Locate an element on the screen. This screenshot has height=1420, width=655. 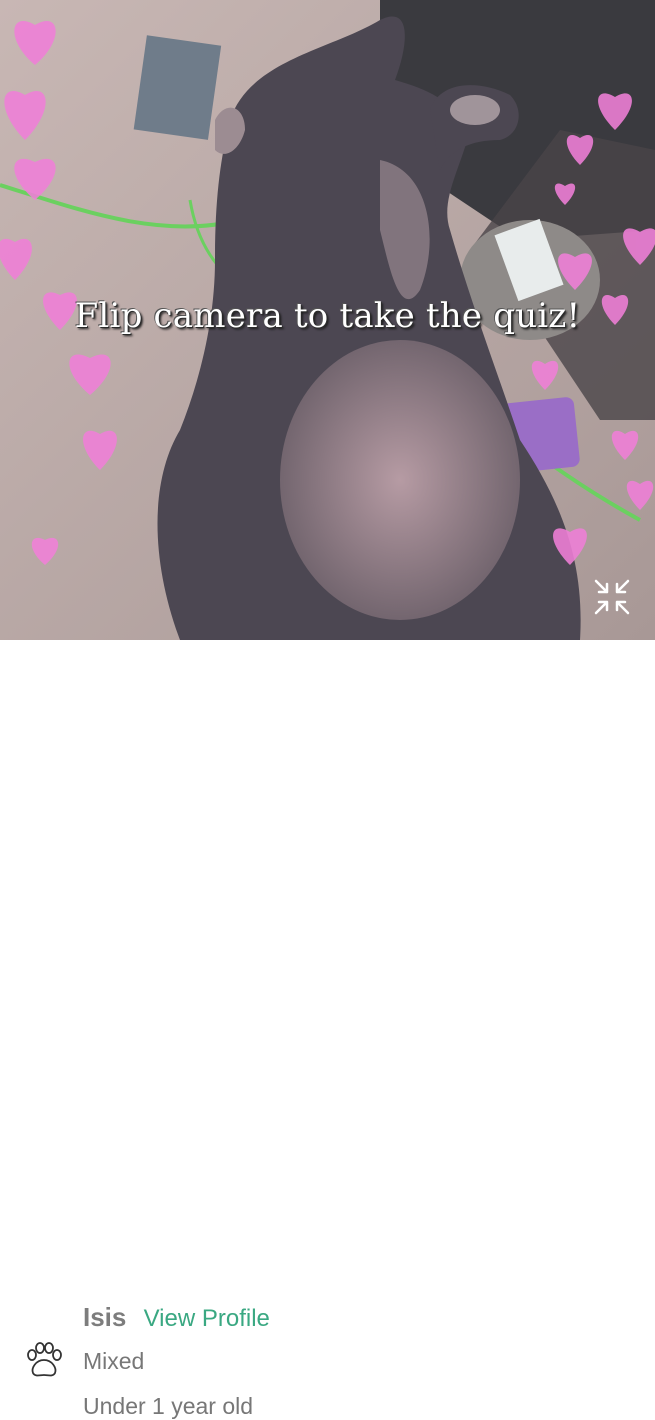
quiz-overlay-text: Flip camera to take the quiz! is located at coordinates (327, 316).